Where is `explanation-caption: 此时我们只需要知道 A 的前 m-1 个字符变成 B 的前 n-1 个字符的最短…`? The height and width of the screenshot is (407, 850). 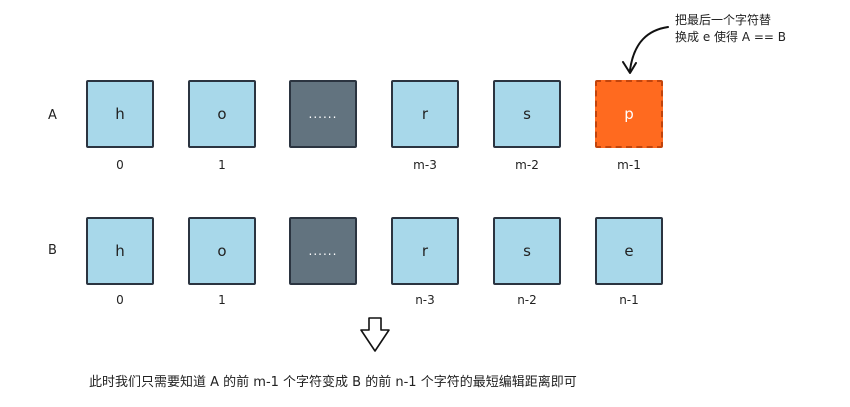
explanation-caption: 此时我们只需要知道 A 的前 m-1 个字符变成 B 的前 n-1 个字符的最短… is located at coordinates (333, 382).